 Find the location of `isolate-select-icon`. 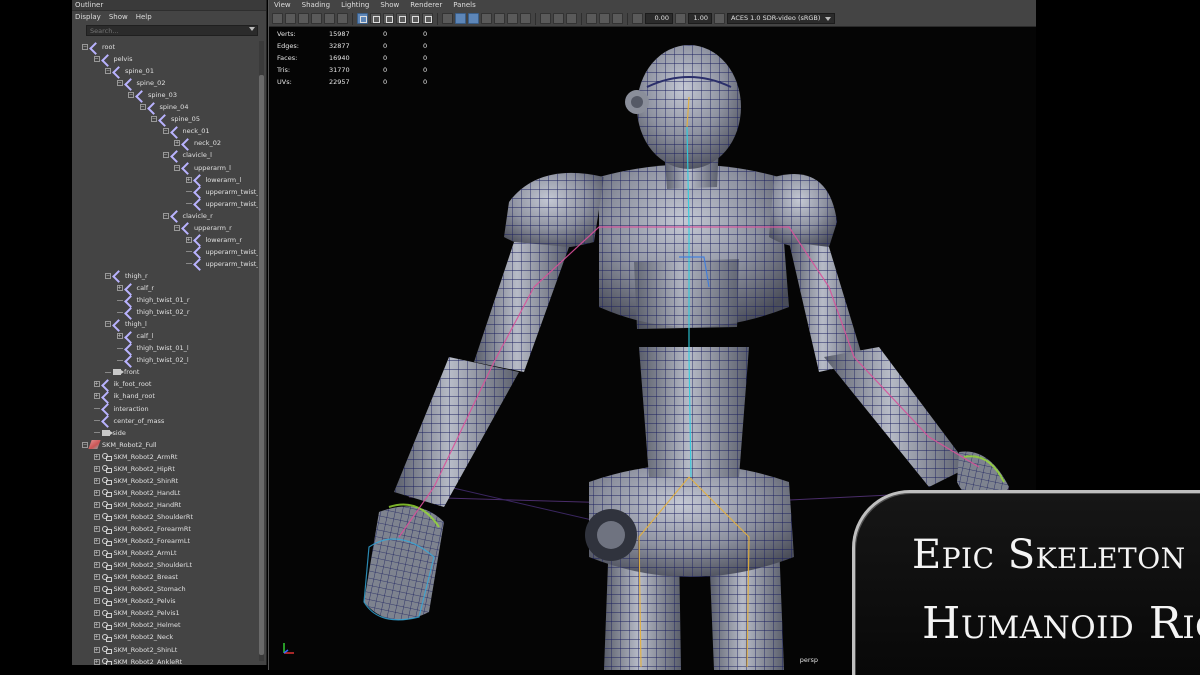

isolate-select-icon is located at coordinates (571, 18).